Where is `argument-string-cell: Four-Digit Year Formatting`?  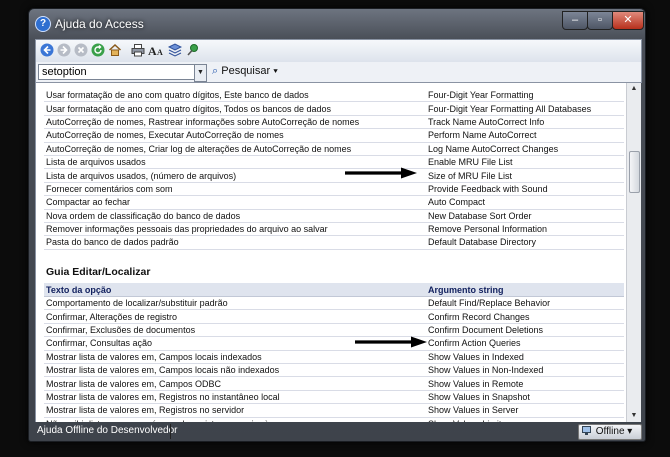 argument-string-cell: Four-Digit Year Formatting is located at coordinates (525, 96).